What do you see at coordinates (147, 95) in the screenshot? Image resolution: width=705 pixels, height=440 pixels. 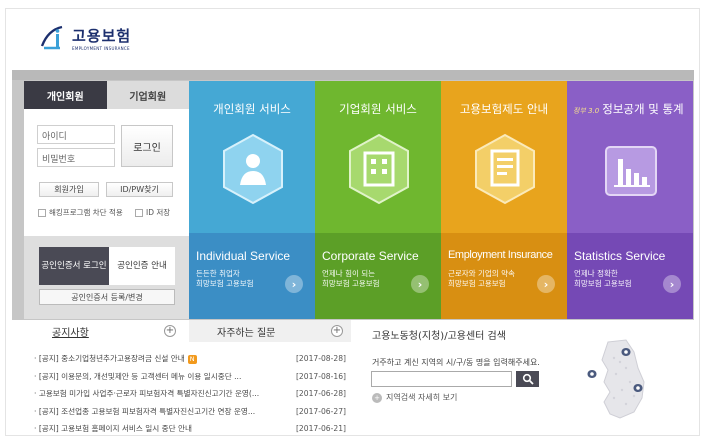 I see `tab-corporate-member: 기업회원` at bounding box center [147, 95].